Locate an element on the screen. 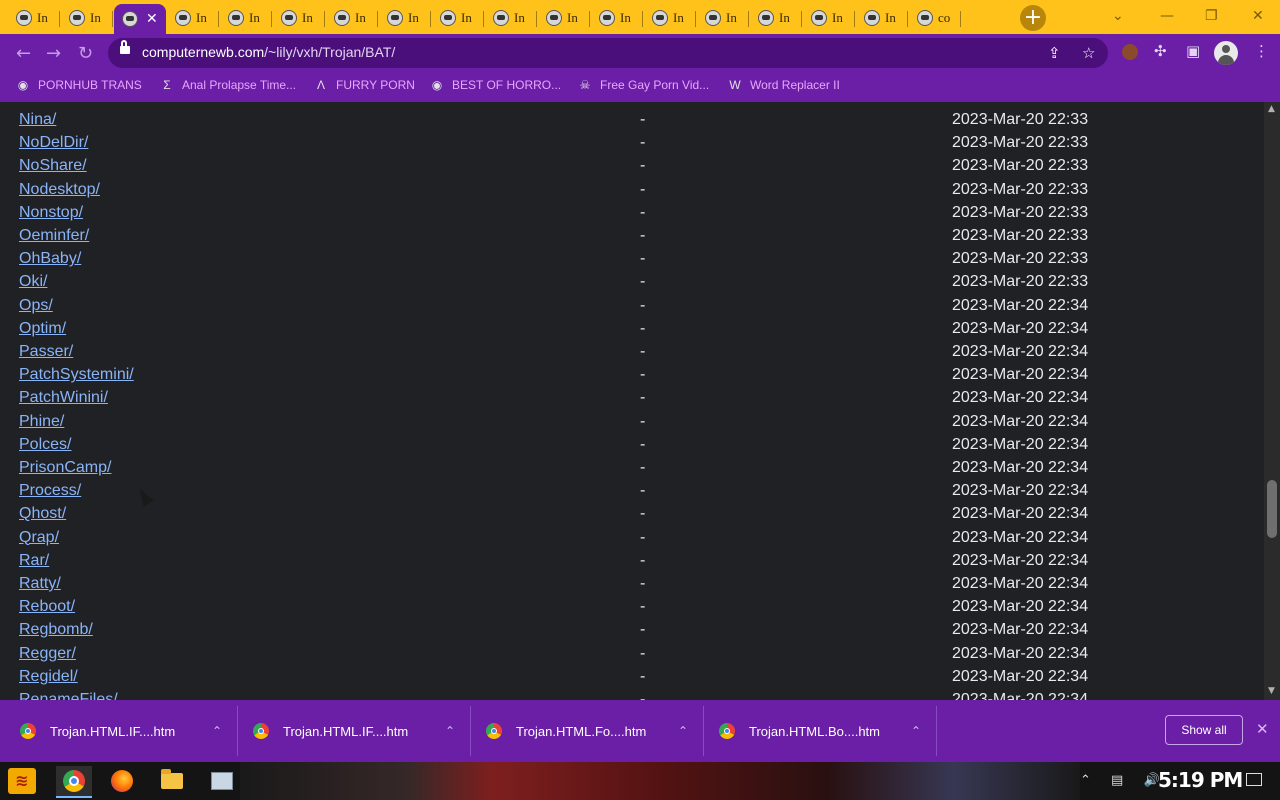  directory-link: Polces/ is located at coordinates (45, 445).